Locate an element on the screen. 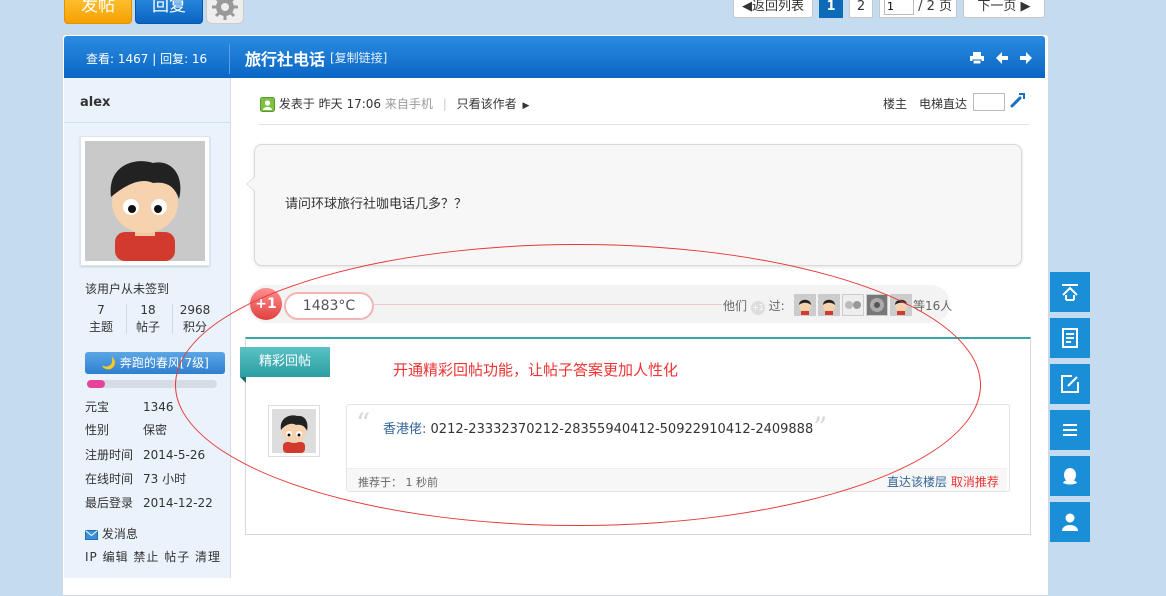 This screenshot has height=596, width=1166. author-name-divider is located at coordinates (147, 122).